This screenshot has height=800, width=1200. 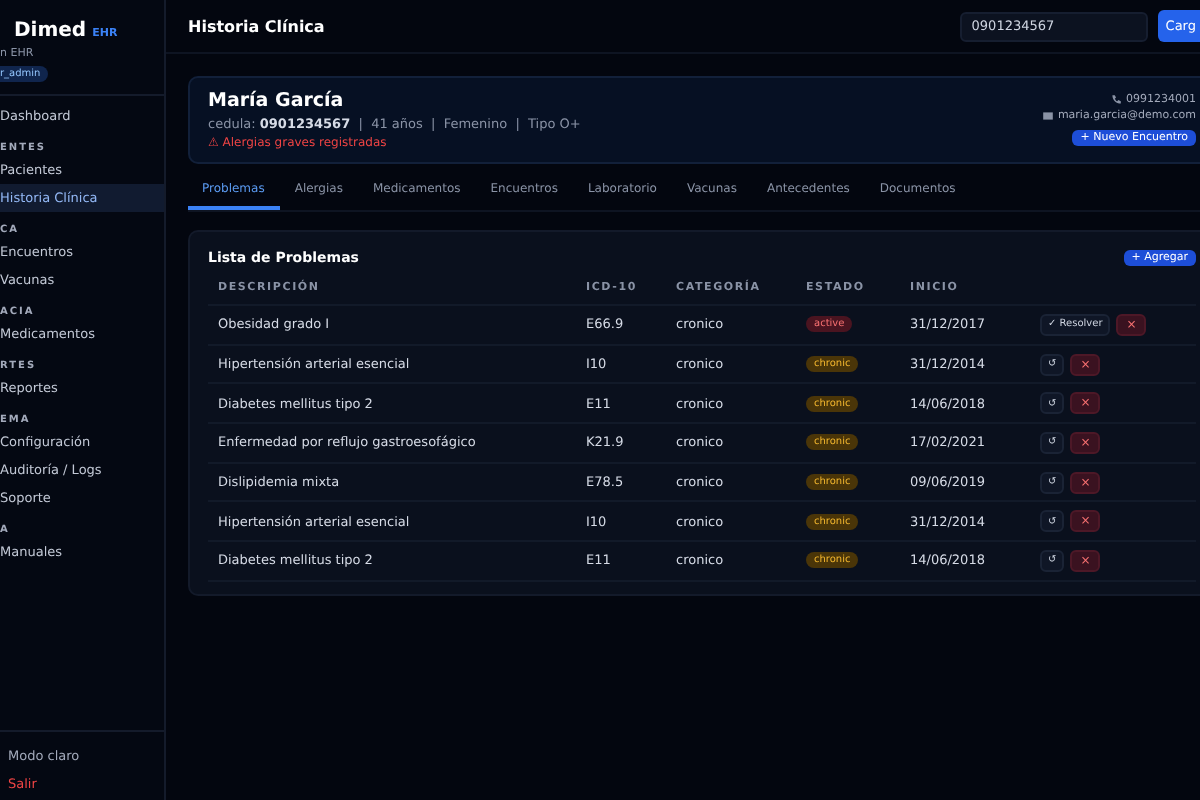 What do you see at coordinates (257, 26) in the screenshot?
I see `page-title: Historia Clínica` at bounding box center [257, 26].